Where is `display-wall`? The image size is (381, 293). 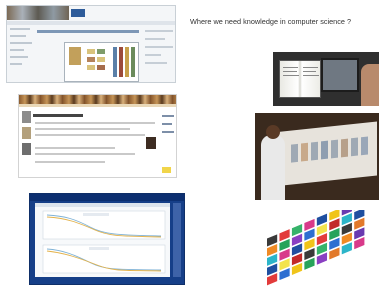 display-wall is located at coordinates (325, 154).